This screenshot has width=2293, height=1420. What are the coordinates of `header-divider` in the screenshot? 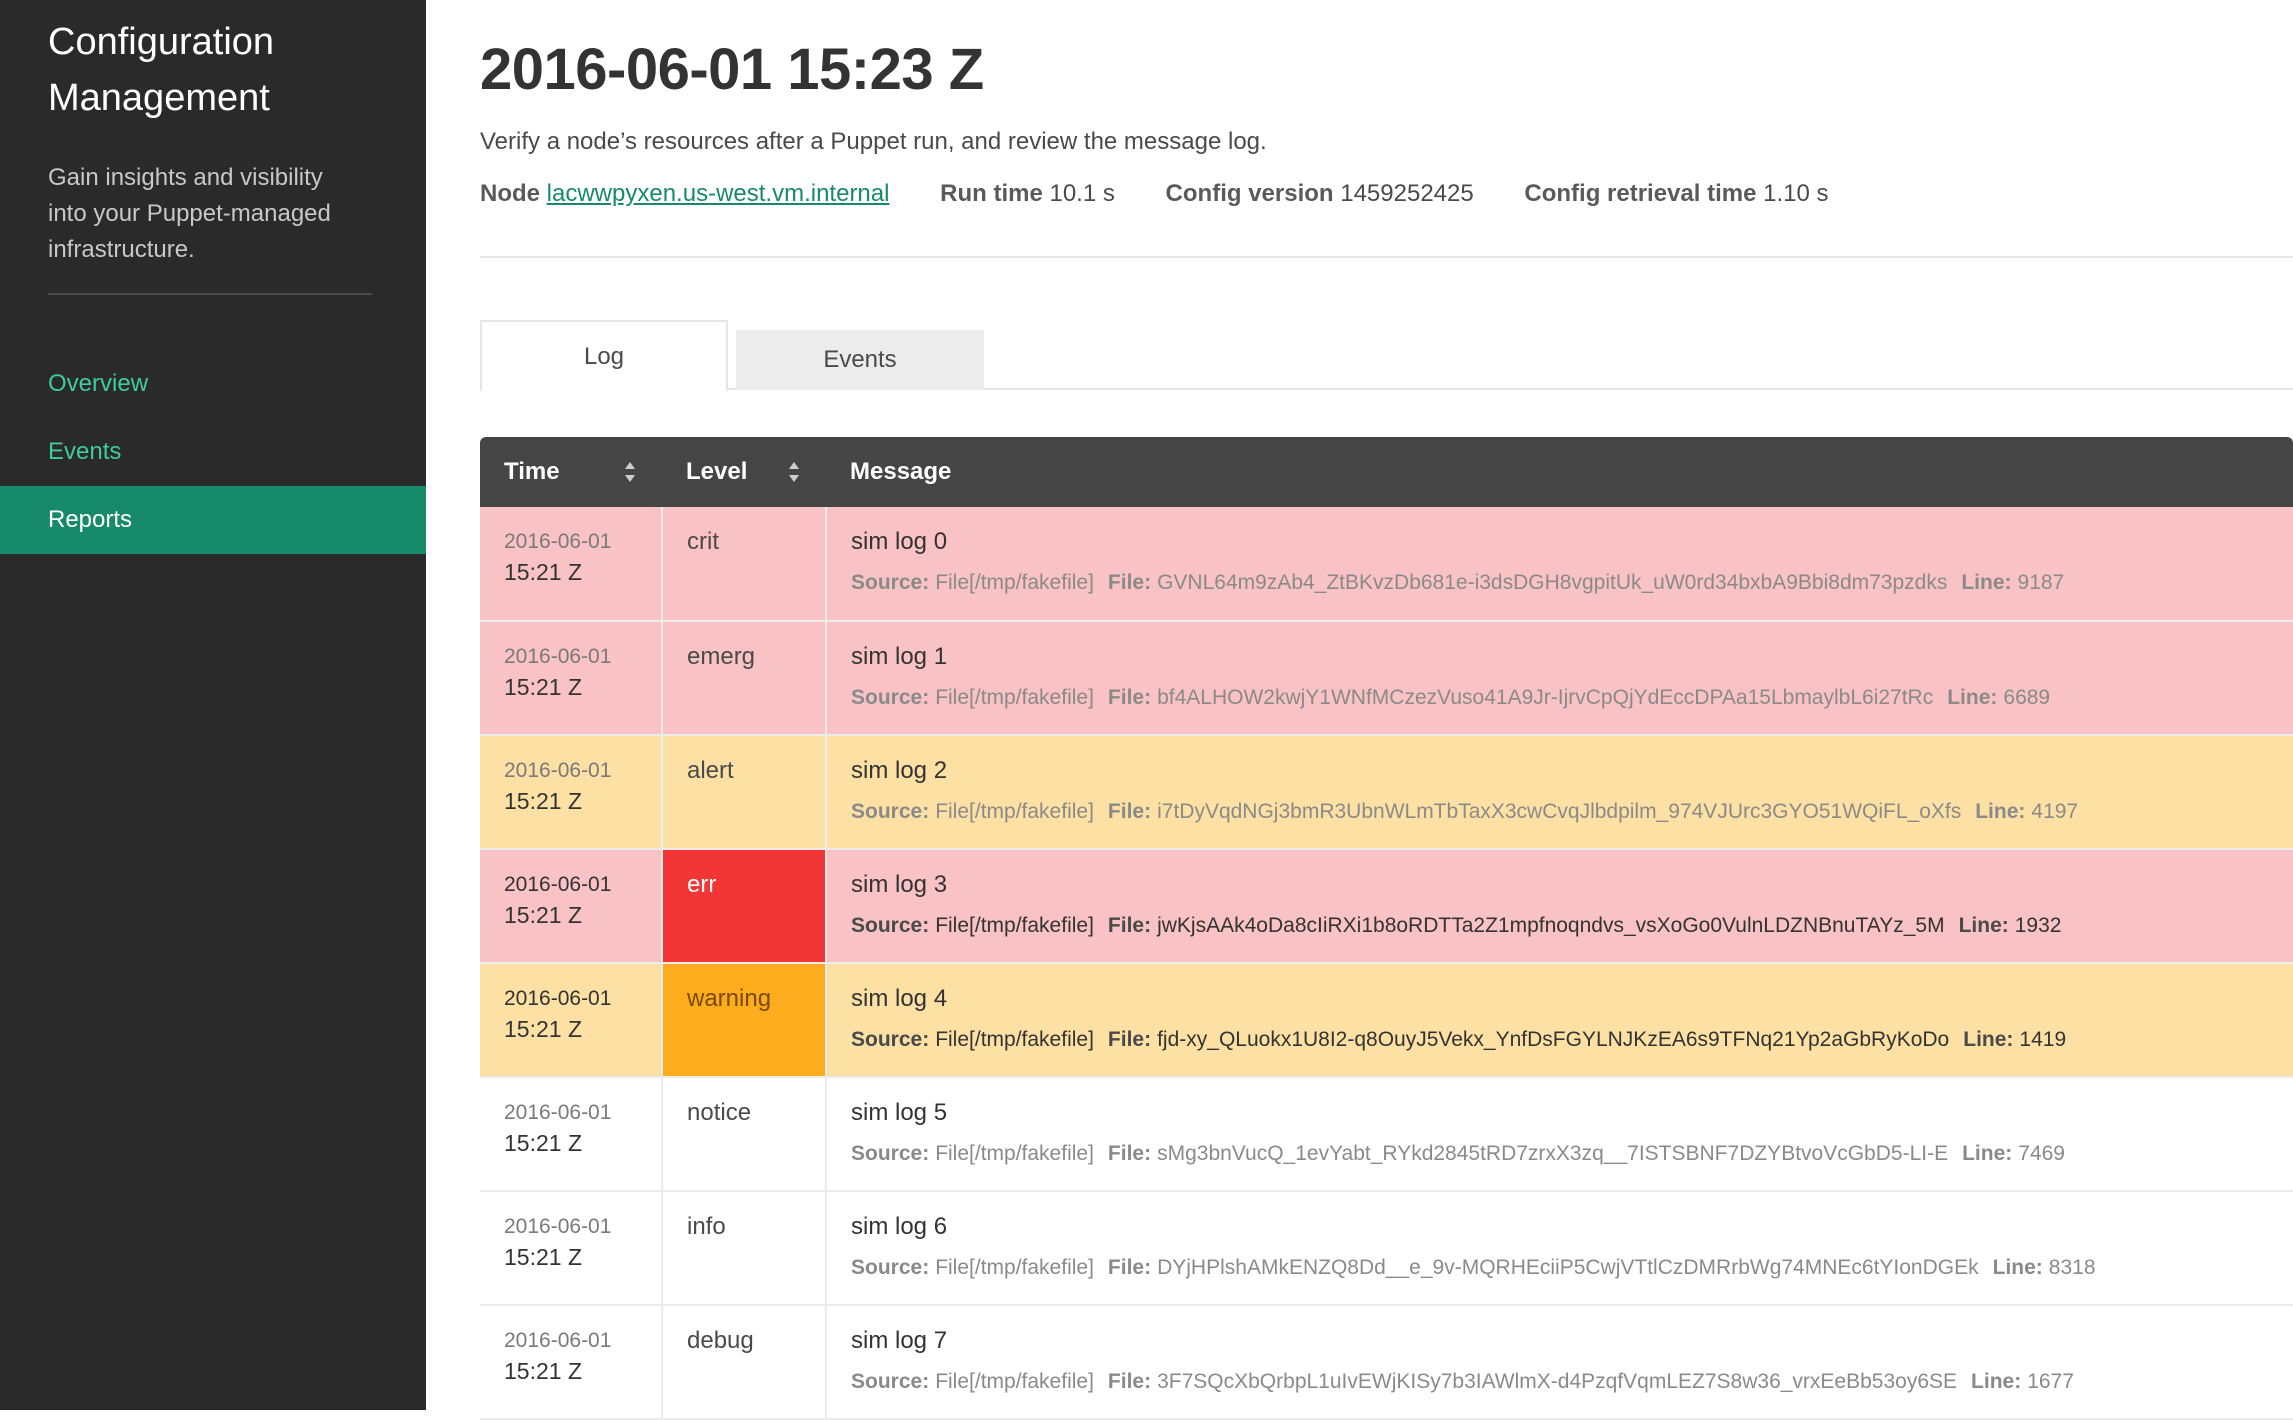 It's located at (1386, 257).